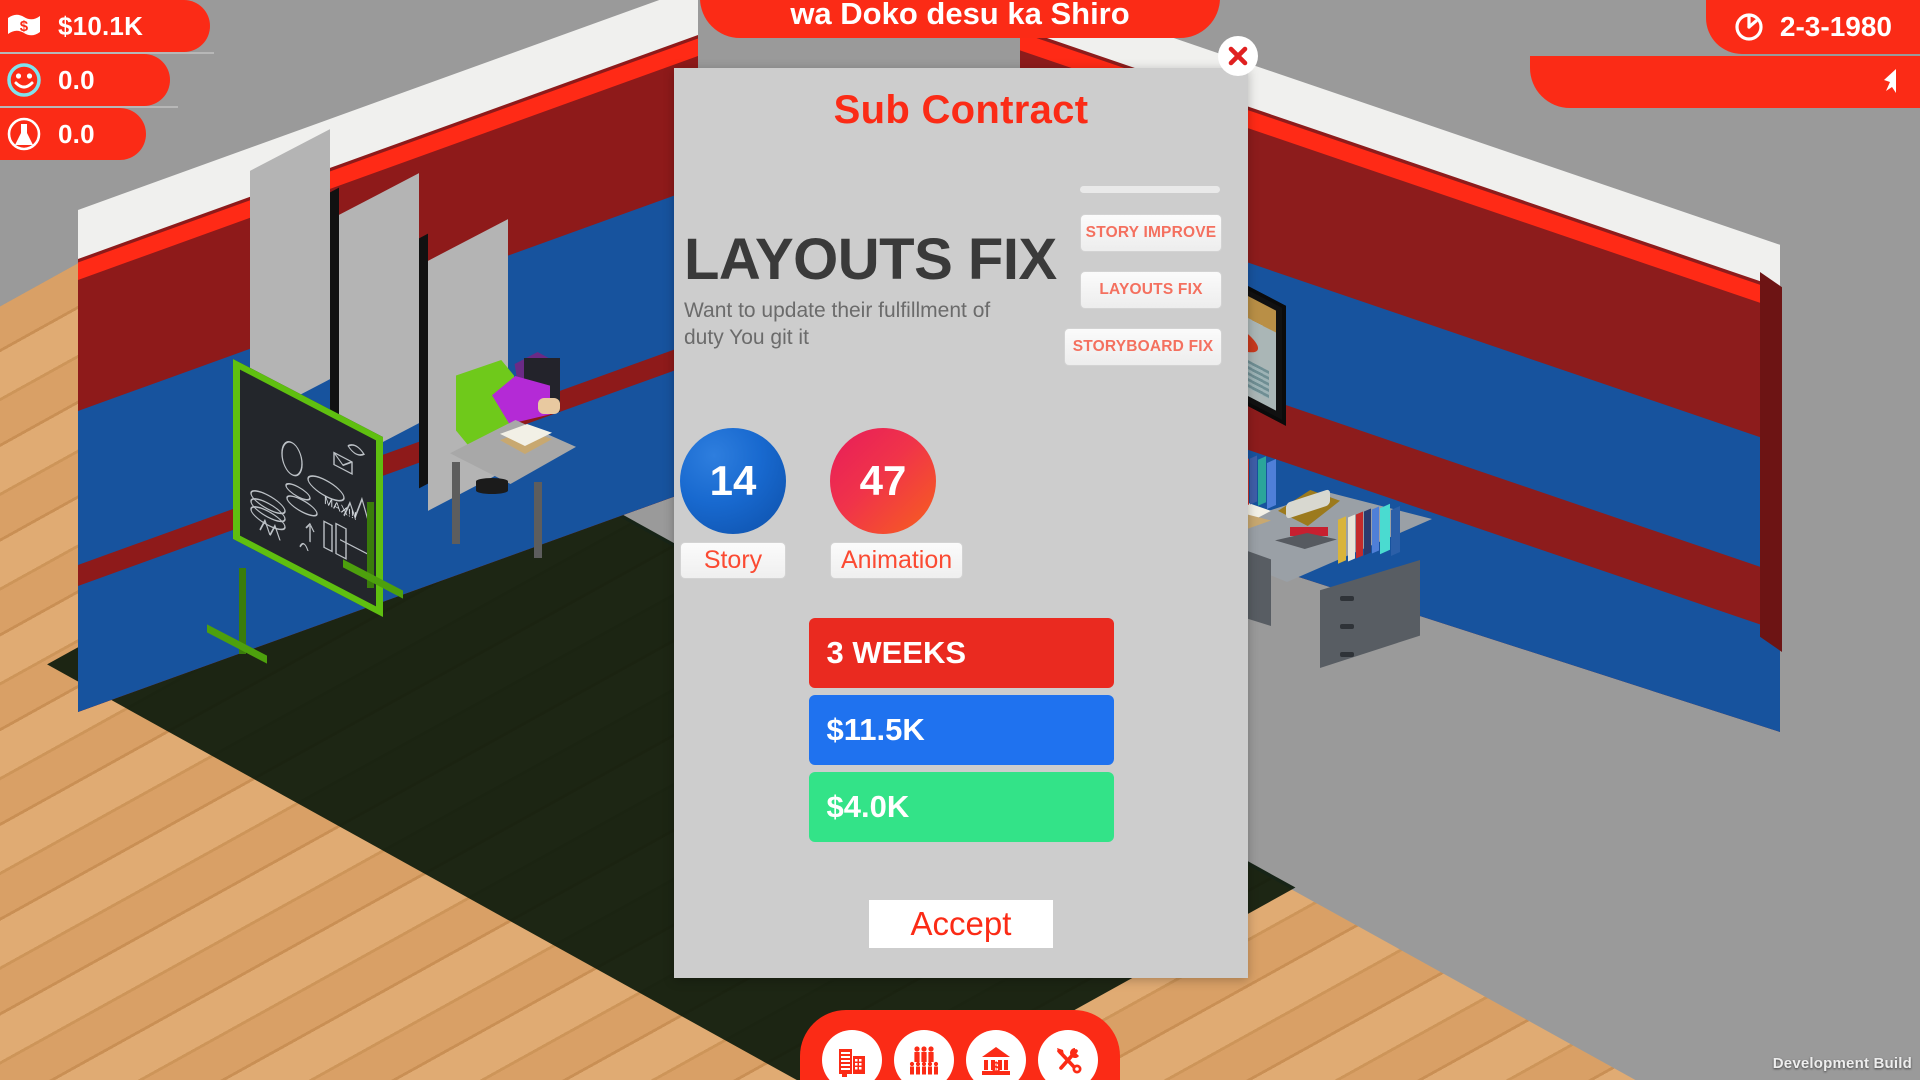  I want to click on stat-story-label: Story, so click(733, 560).